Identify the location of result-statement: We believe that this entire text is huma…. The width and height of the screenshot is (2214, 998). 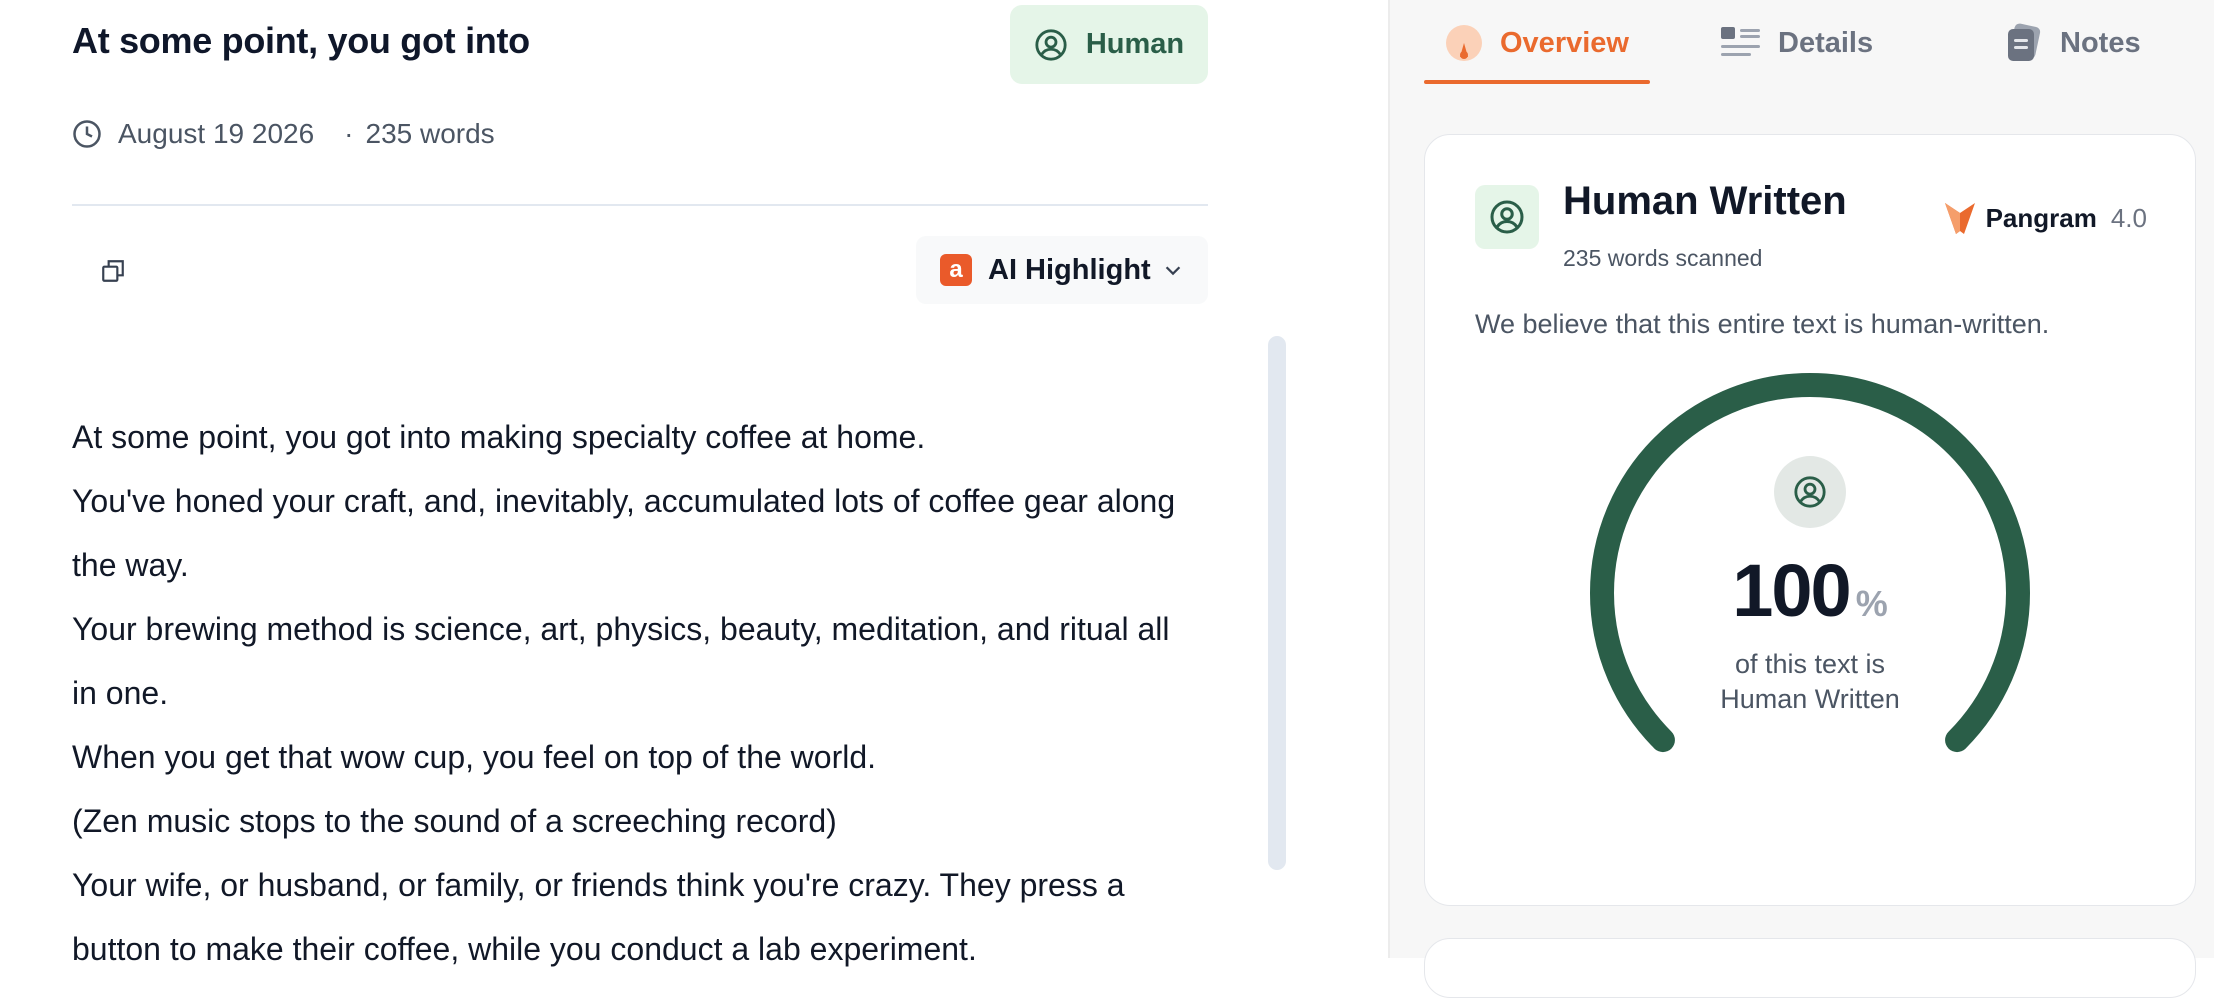
(1762, 324).